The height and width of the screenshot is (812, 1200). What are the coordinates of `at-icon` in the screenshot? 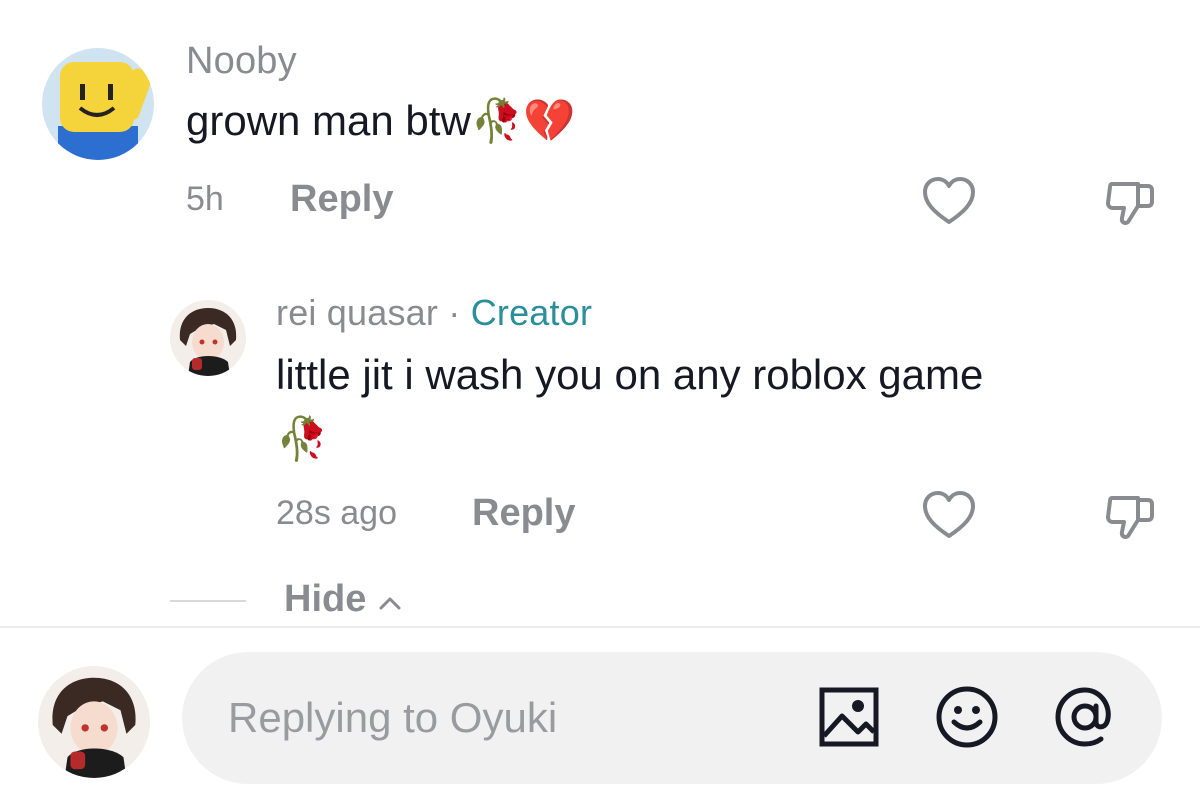 It's located at (1085, 717).